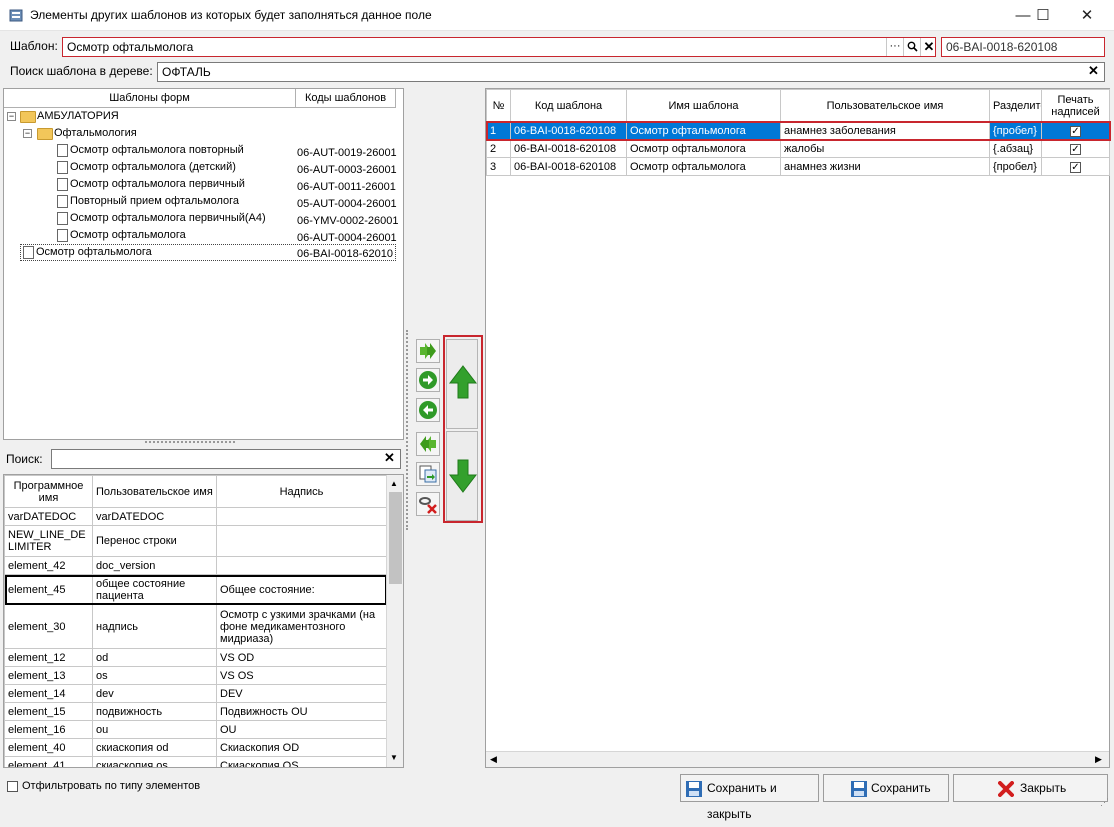  I want to click on move-up-button, so click(462, 384).